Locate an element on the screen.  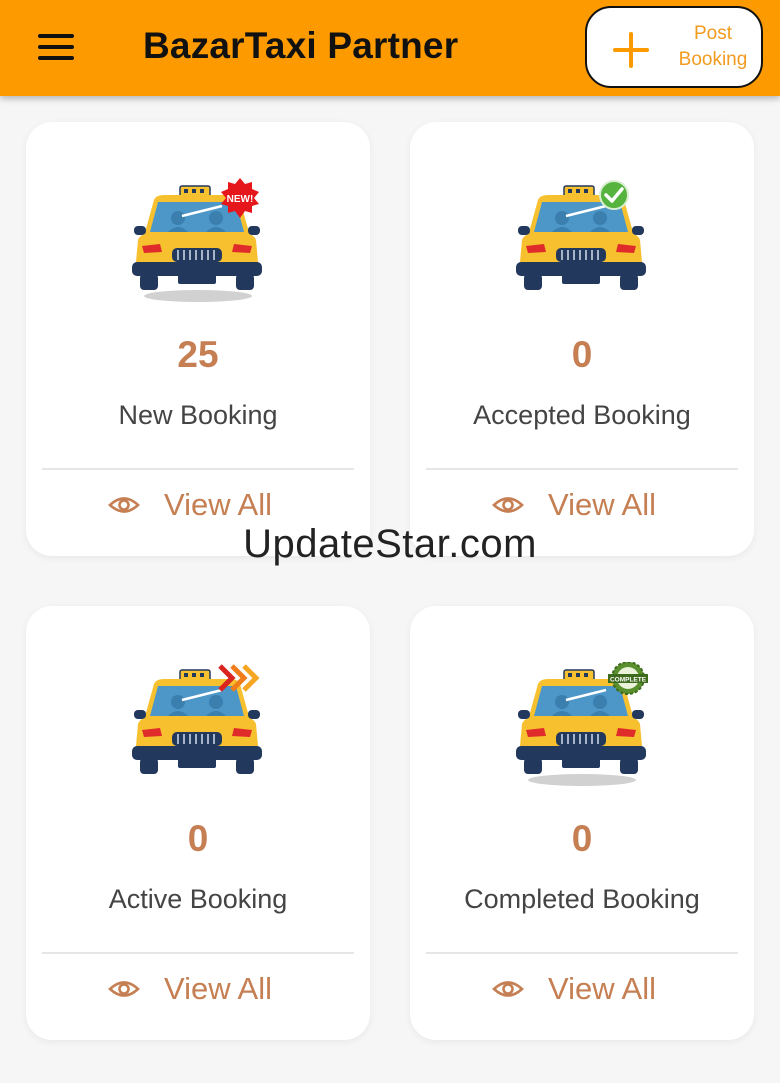
taxi-completed-icon: COMPLETE is located at coordinates (582, 724).